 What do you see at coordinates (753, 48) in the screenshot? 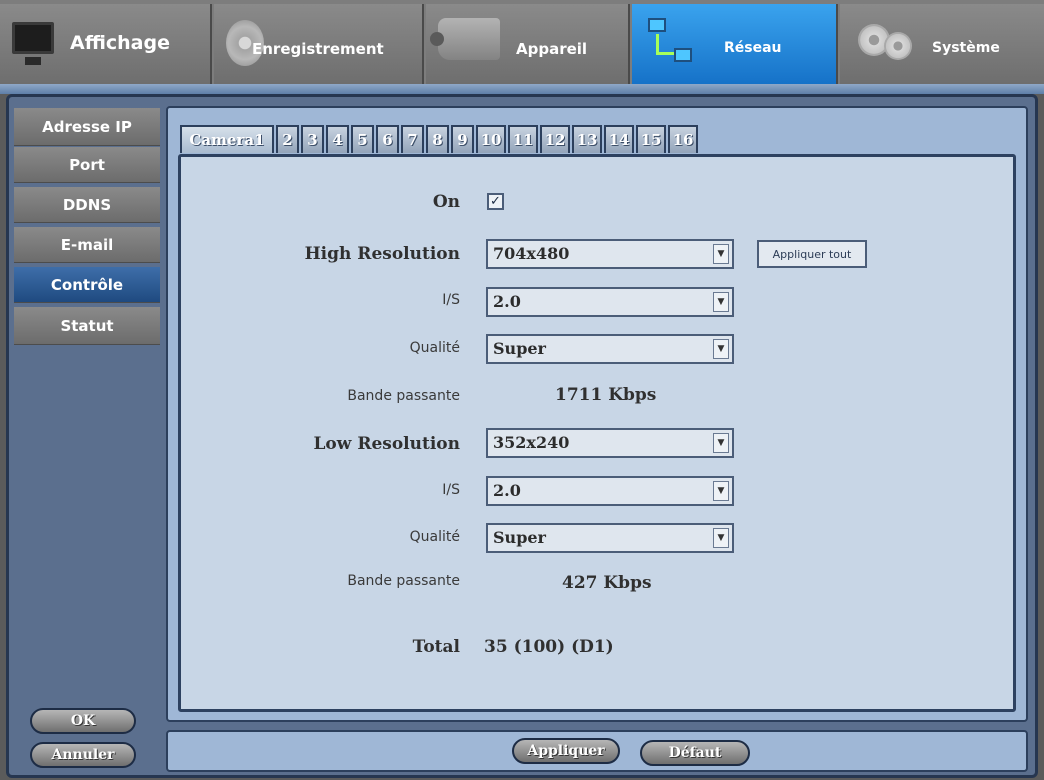
I see `menu-tab-label: Réseau` at bounding box center [753, 48].